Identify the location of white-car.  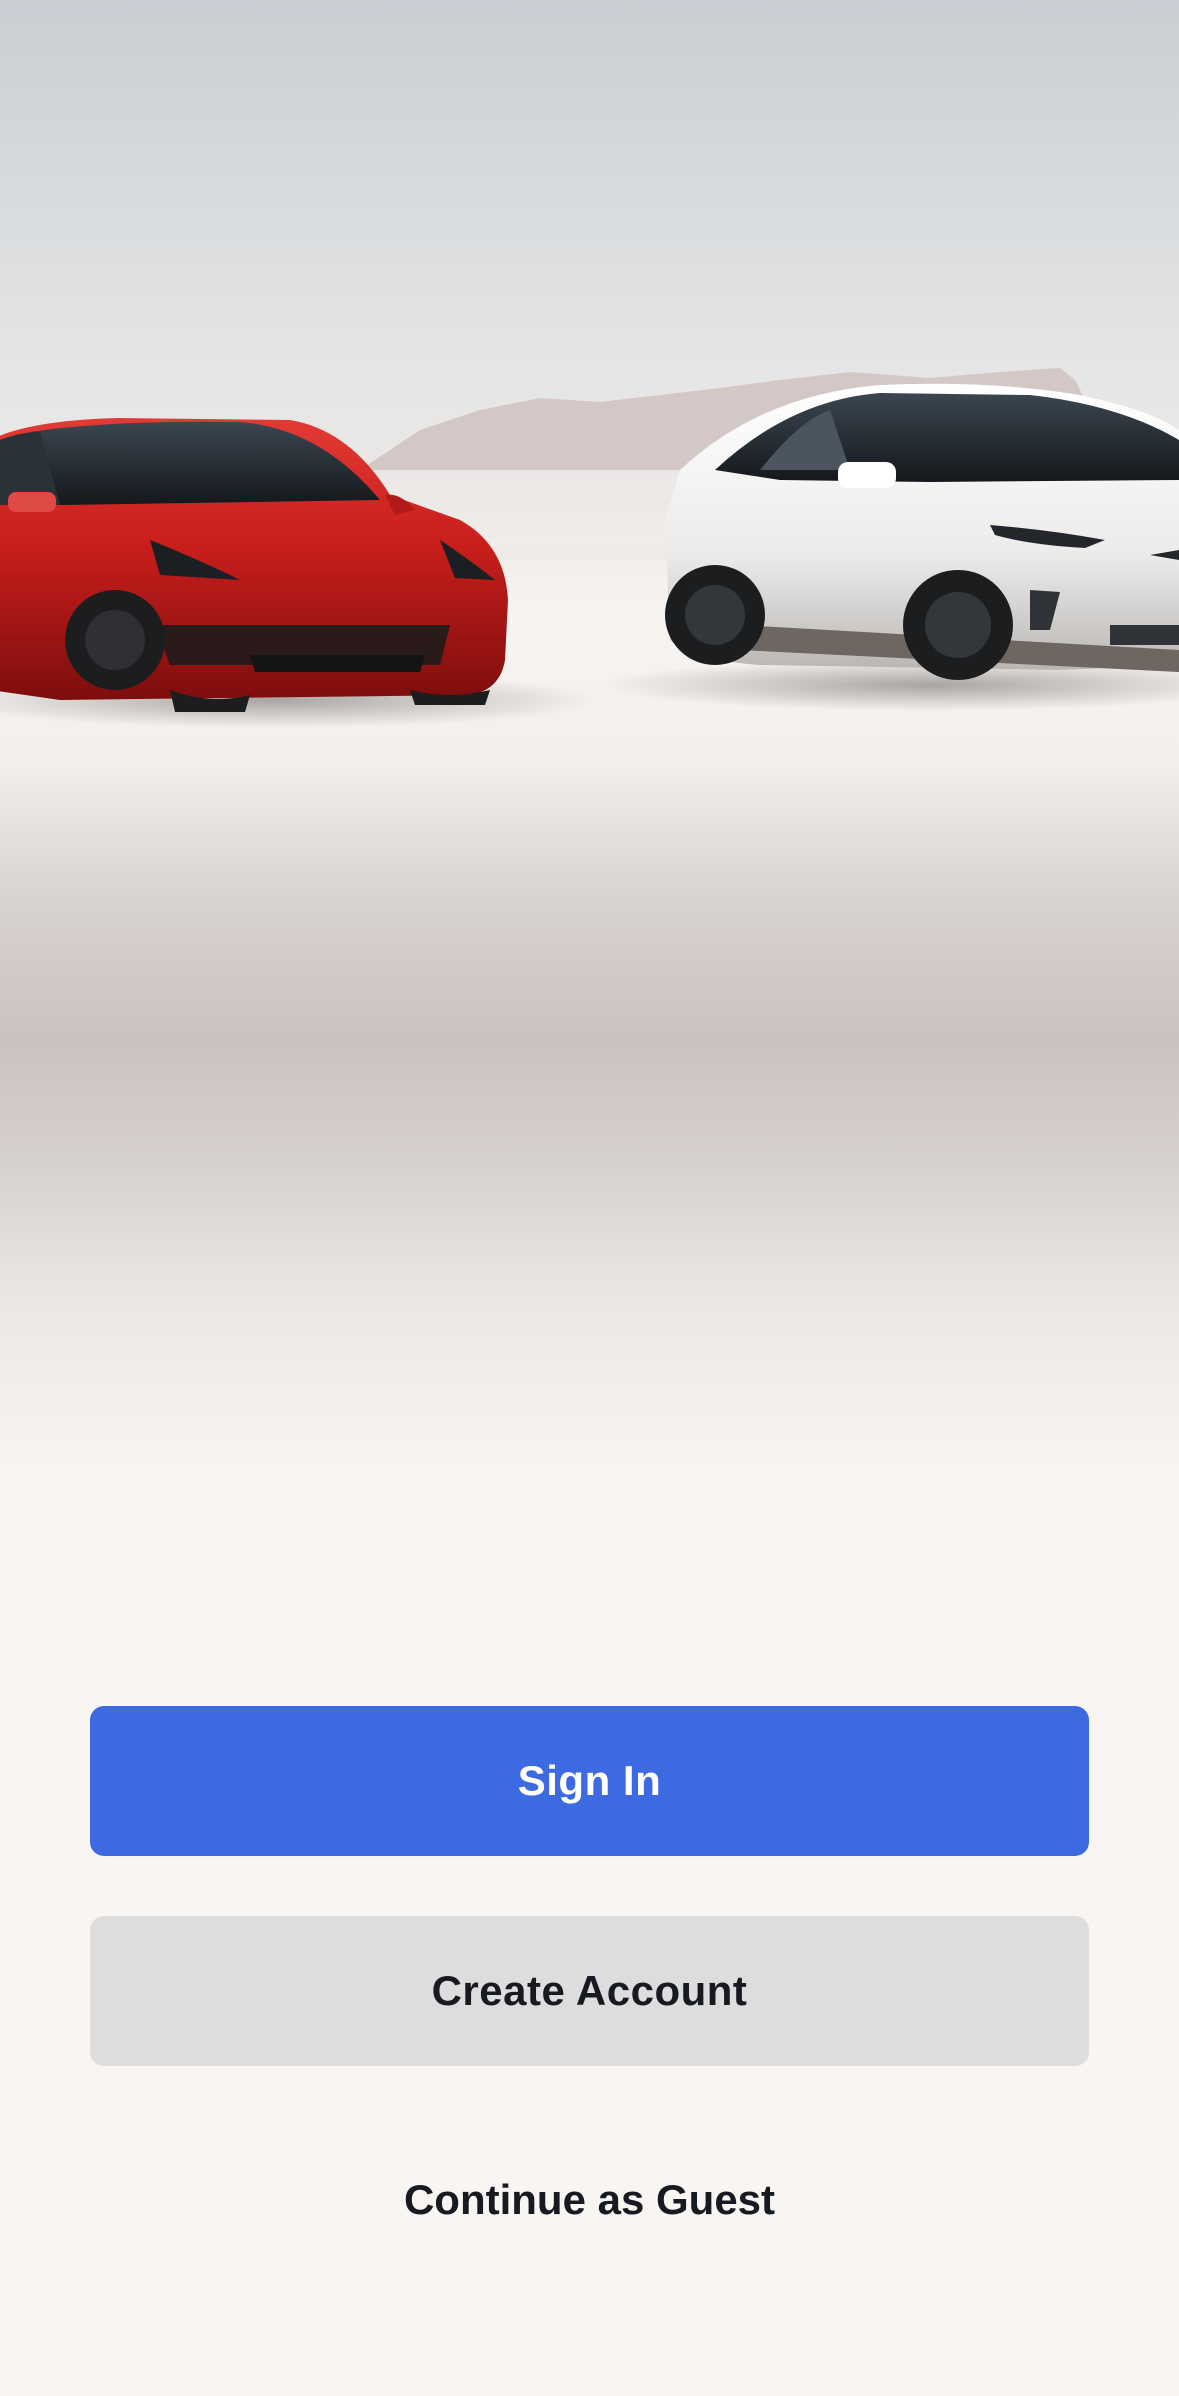
(922, 531).